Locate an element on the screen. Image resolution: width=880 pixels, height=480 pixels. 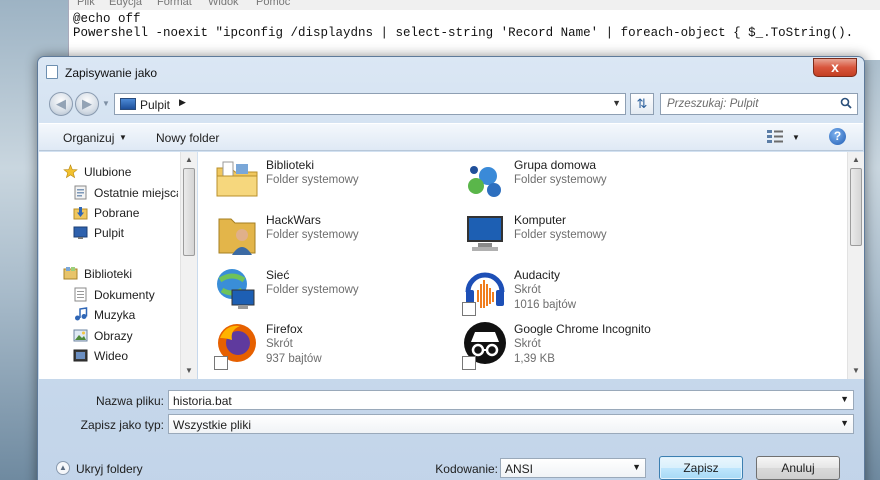
close-button: x is located at coordinates (835, 67).